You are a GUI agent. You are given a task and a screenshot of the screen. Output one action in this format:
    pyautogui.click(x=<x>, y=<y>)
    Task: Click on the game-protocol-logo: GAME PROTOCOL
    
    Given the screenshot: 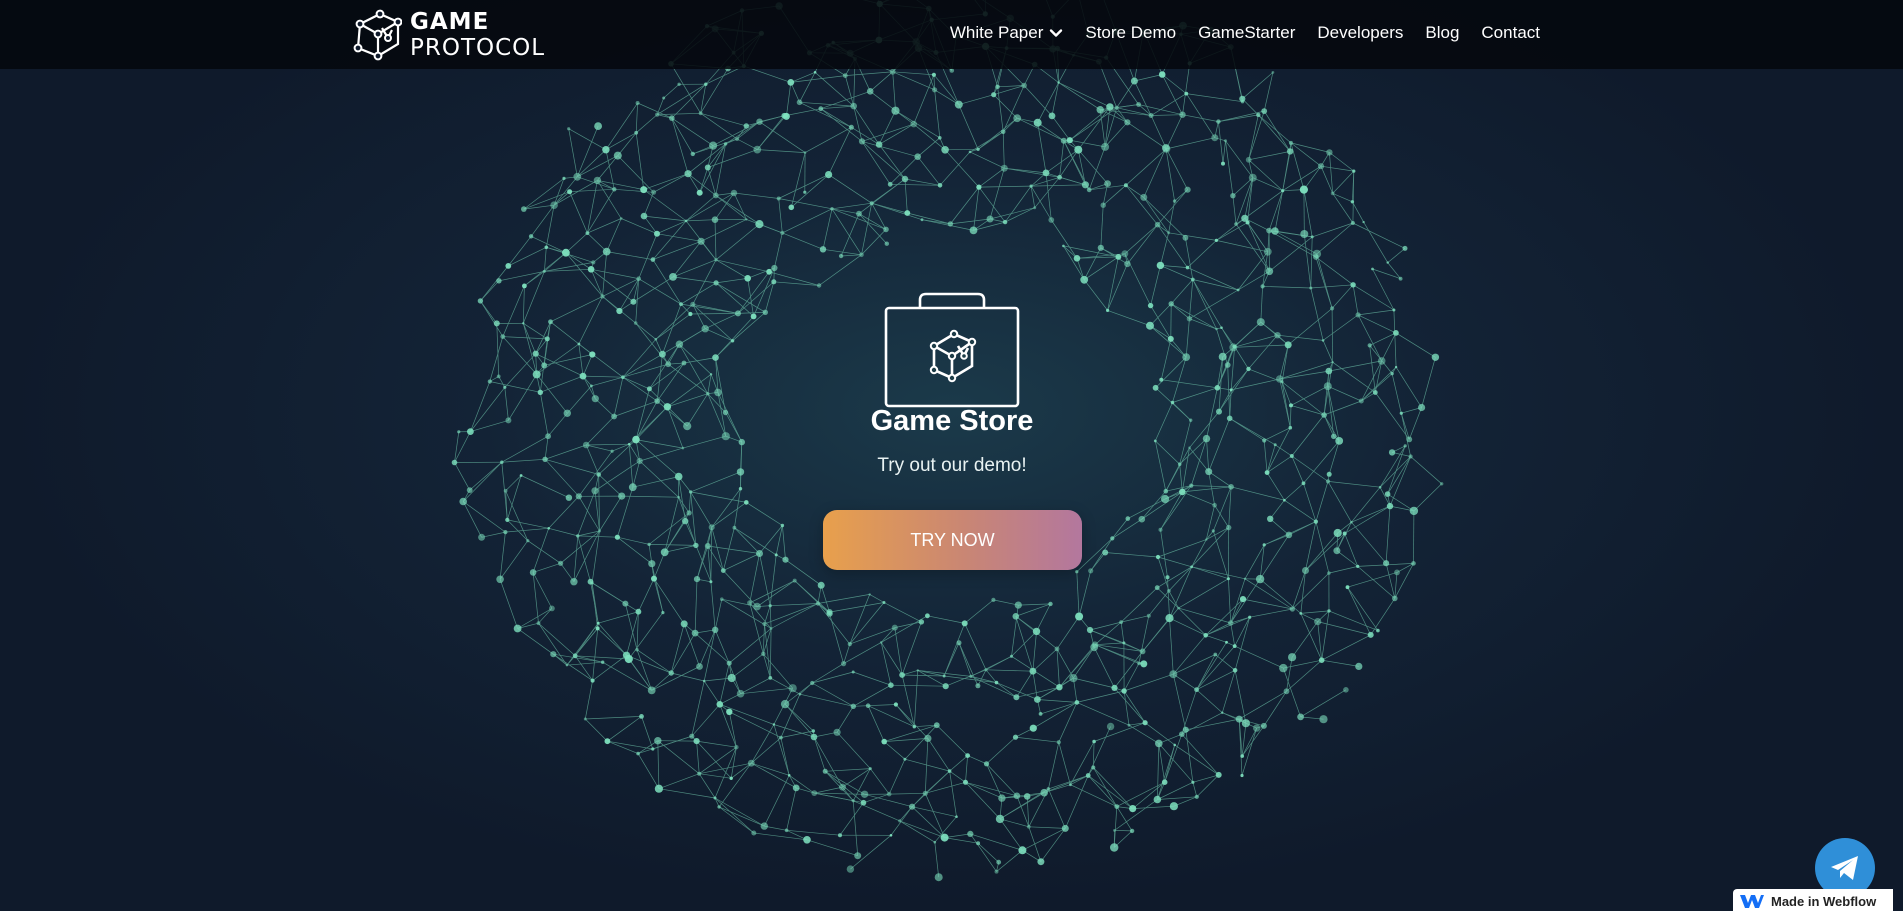 What is the action you would take?
    pyautogui.click(x=448, y=35)
    